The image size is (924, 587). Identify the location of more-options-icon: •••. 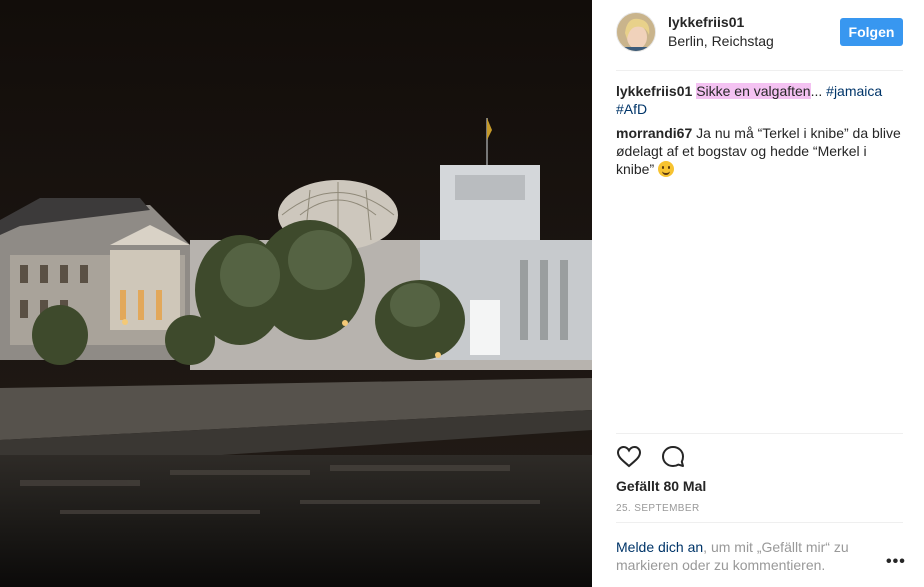
(895, 562).